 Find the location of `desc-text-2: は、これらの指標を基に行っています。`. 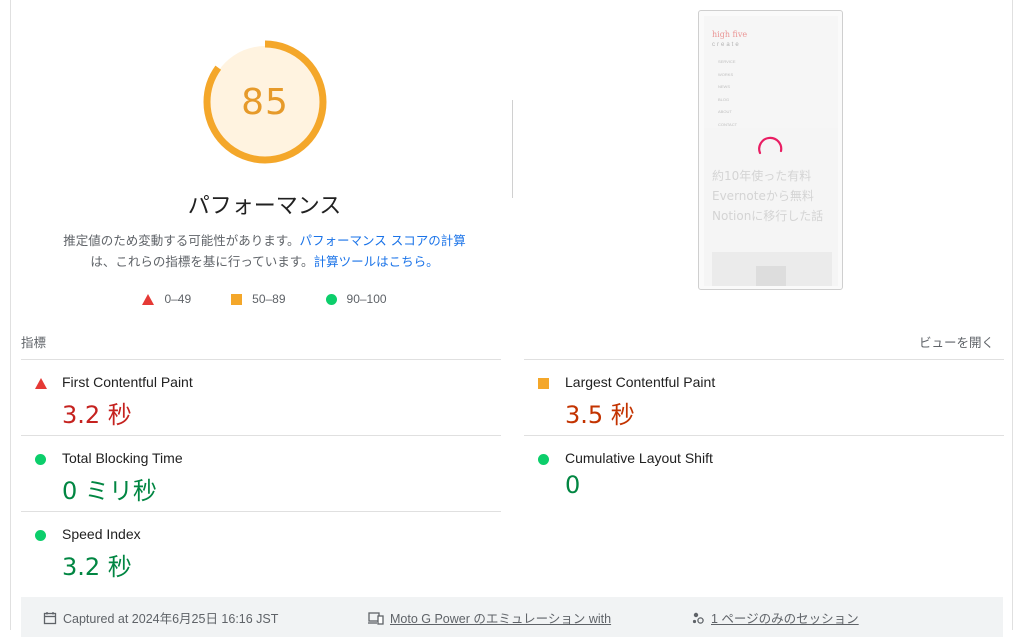

desc-text-2: は、これらの指標を基に行っています。 is located at coordinates (202, 261).